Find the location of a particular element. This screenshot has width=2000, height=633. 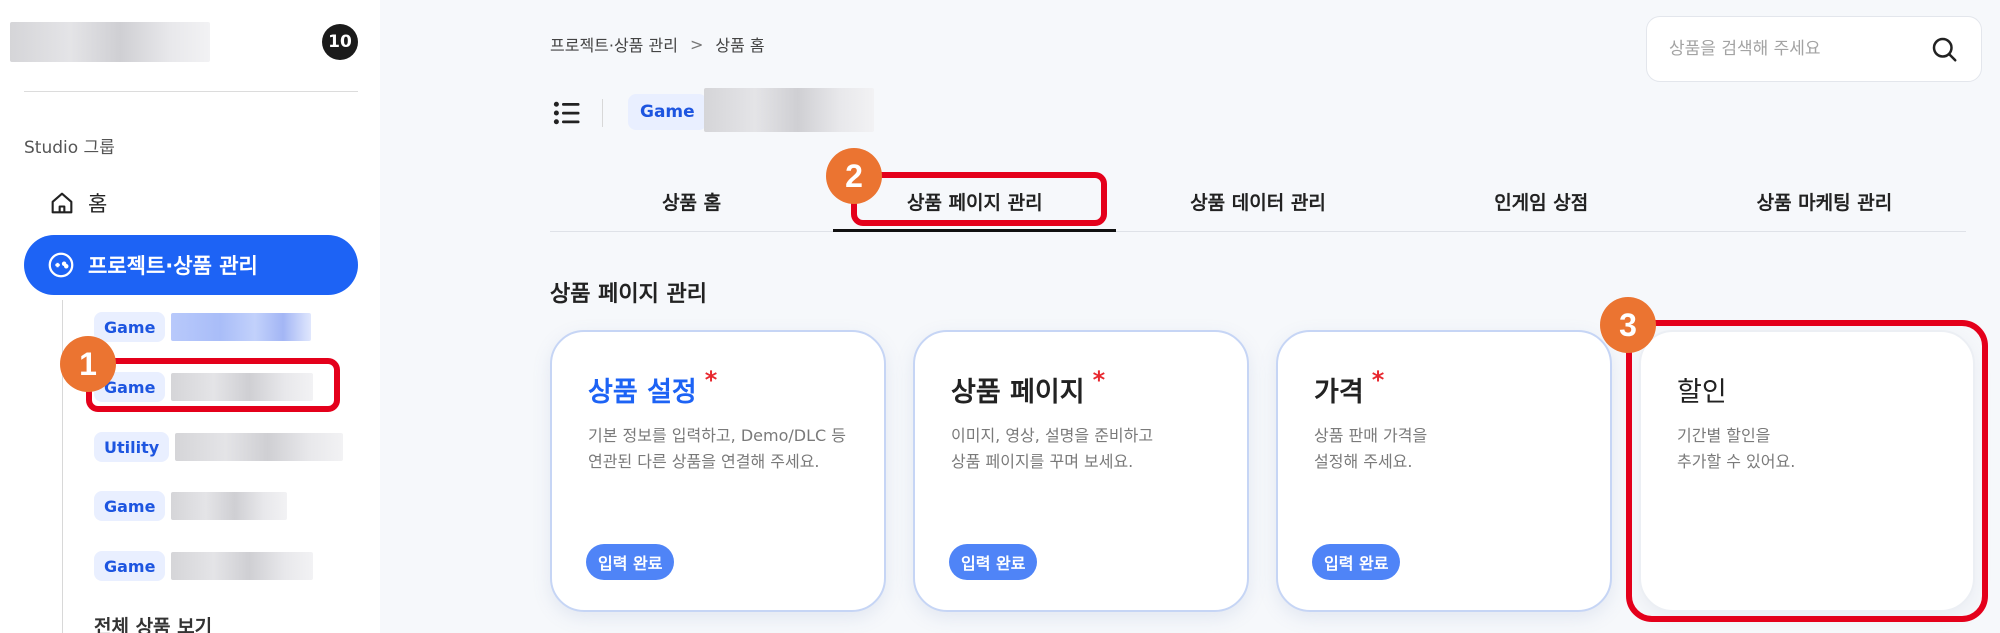

header-divider is located at coordinates (602, 113).